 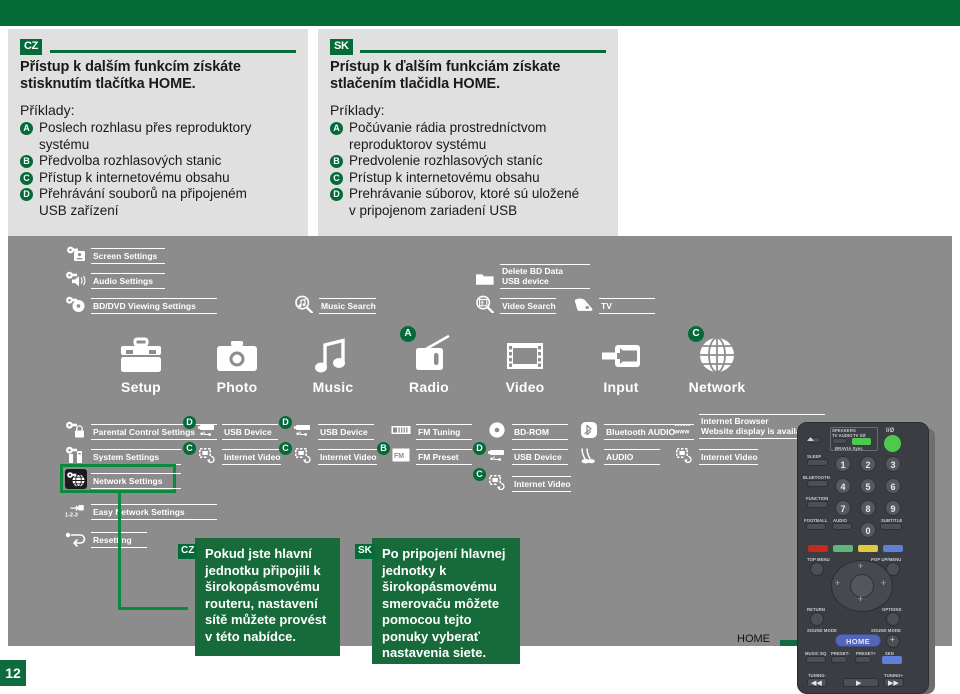 What do you see at coordinates (868, 464) in the screenshot?
I see `number-button-2: 2` at bounding box center [868, 464].